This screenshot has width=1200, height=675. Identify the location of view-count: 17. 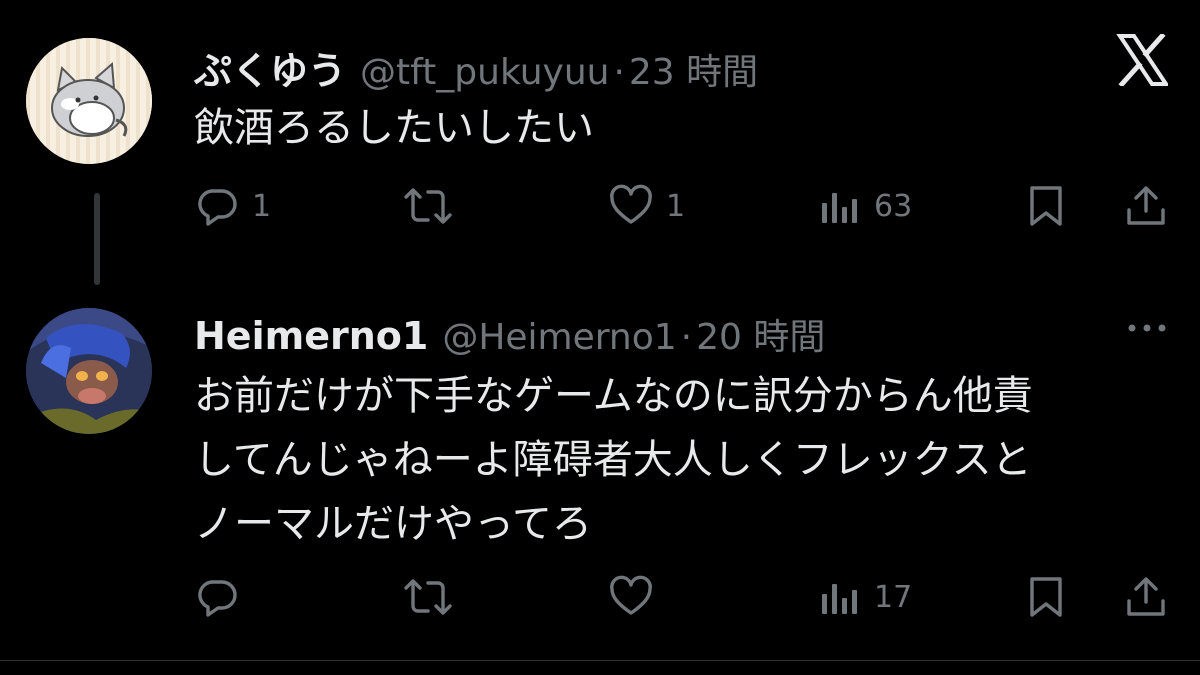
(893, 597).